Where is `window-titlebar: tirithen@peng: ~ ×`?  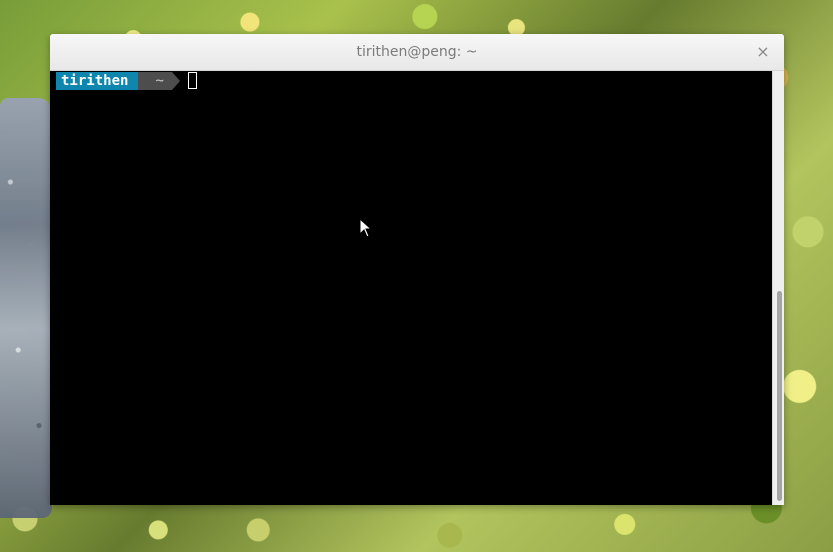
window-titlebar: tirithen@peng: ~ × is located at coordinates (417, 52).